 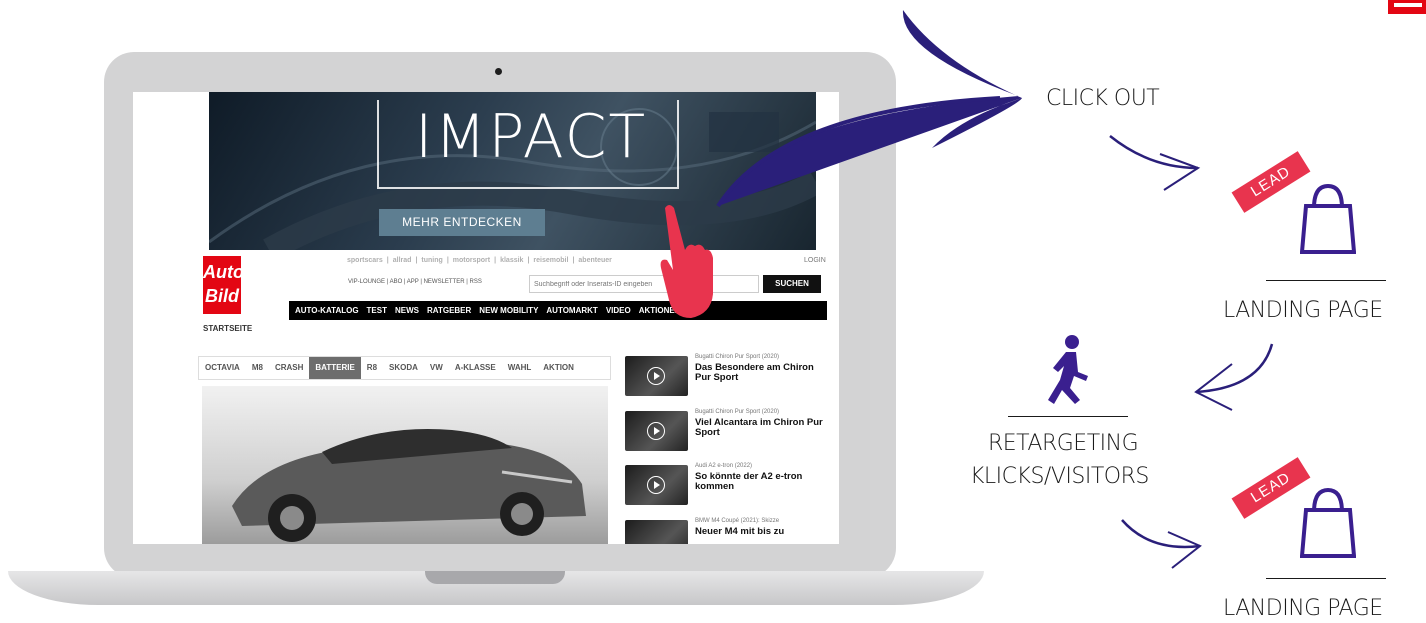 What do you see at coordinates (1063, 443) in the screenshot?
I see `retargeting-label: RETARGETING` at bounding box center [1063, 443].